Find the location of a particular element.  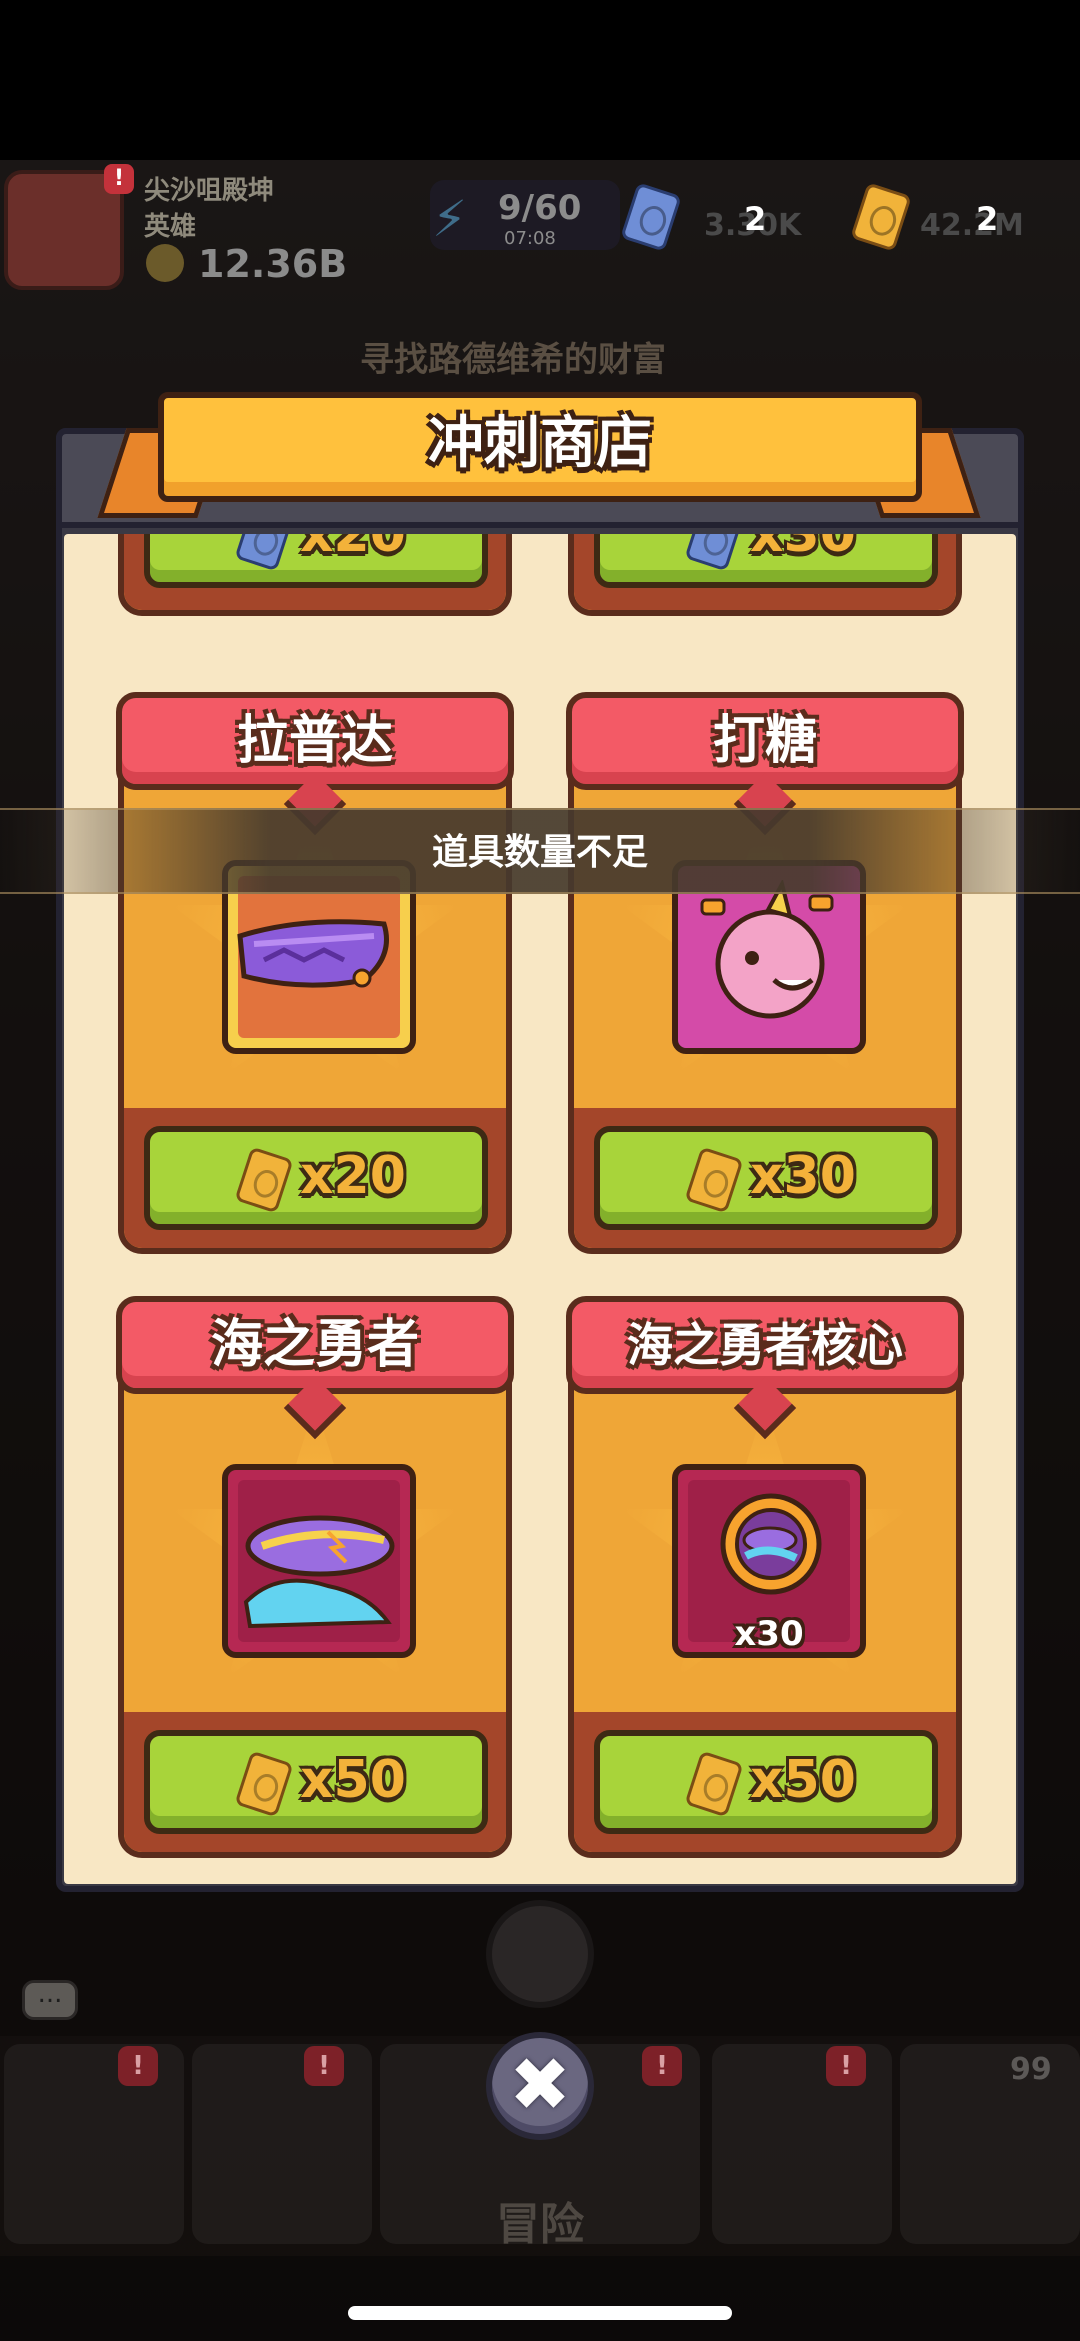

close-button: ✖ is located at coordinates (540, 2086).